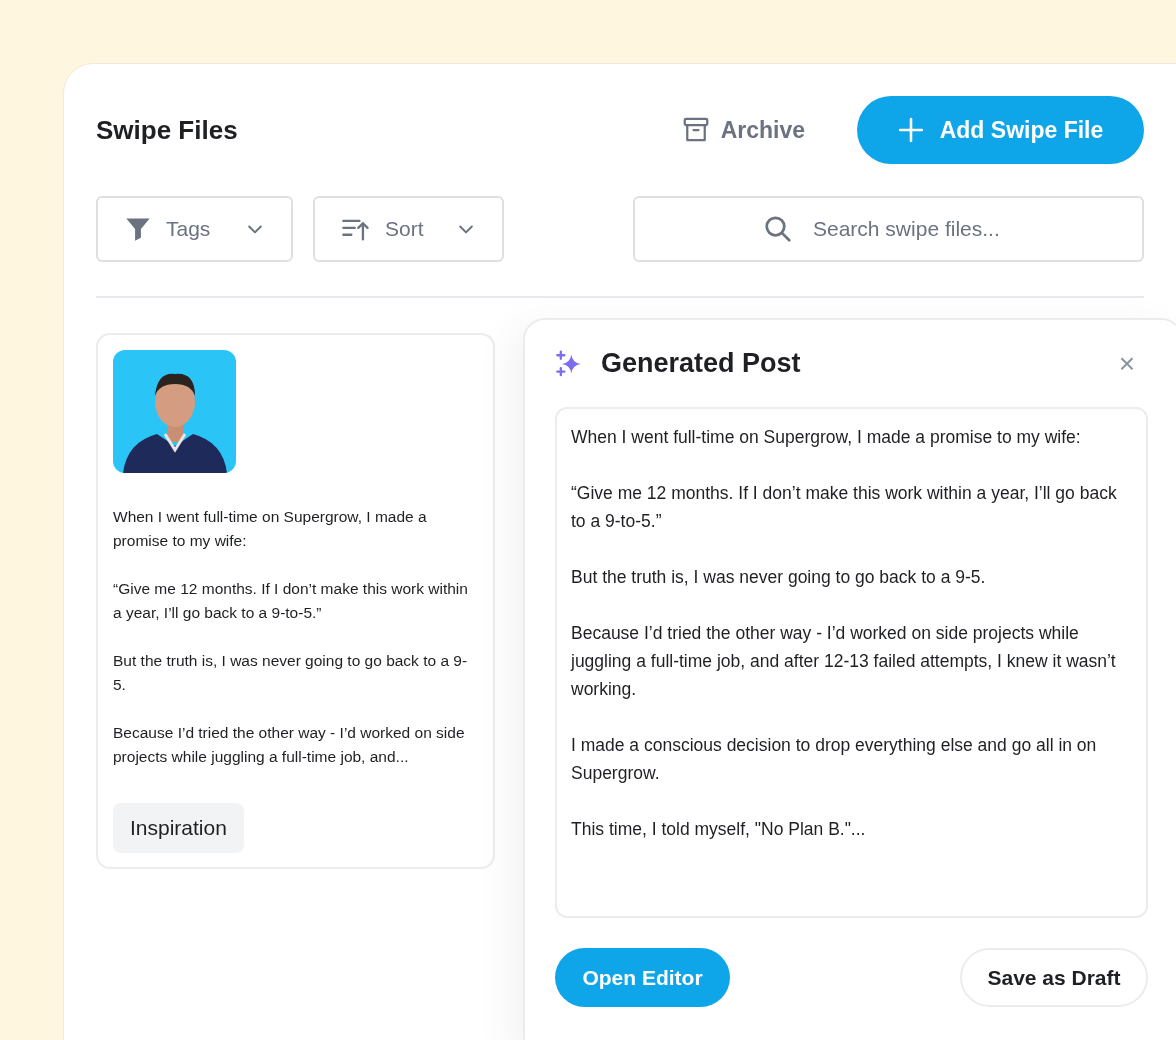  Describe the element at coordinates (167, 130) in the screenshot. I see `page-title: Swipe Files` at that location.